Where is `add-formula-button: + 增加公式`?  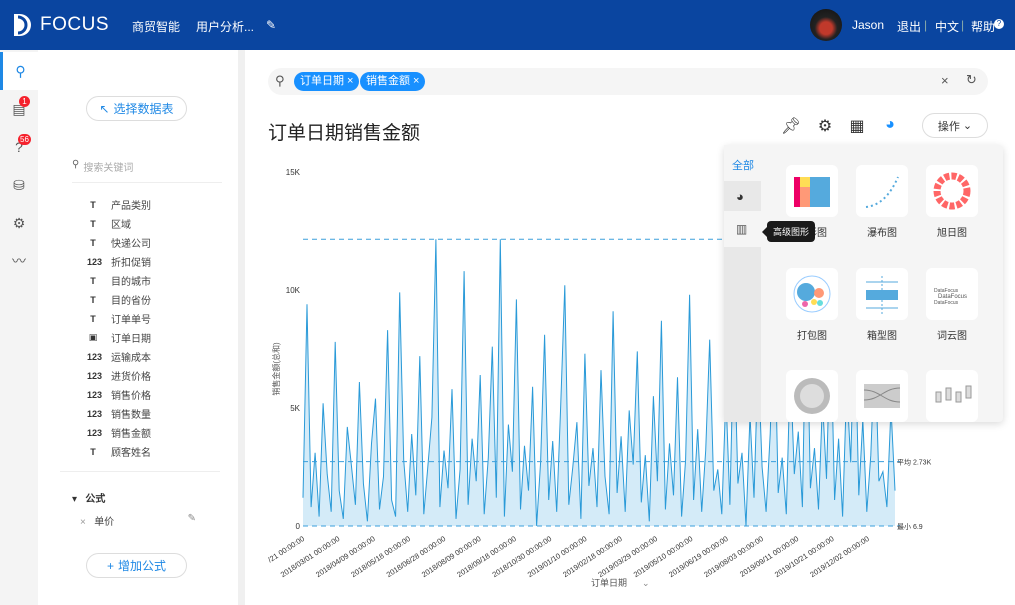 add-formula-button: + 增加公式 is located at coordinates (136, 565).